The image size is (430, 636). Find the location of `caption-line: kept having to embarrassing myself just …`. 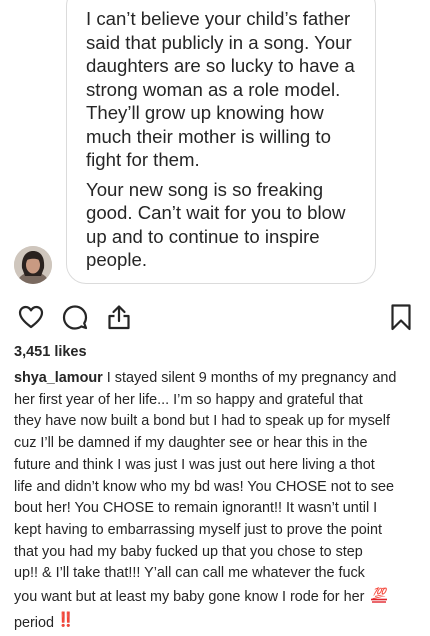

caption-line: kept having to embarrassing myself just … is located at coordinates (198, 529).